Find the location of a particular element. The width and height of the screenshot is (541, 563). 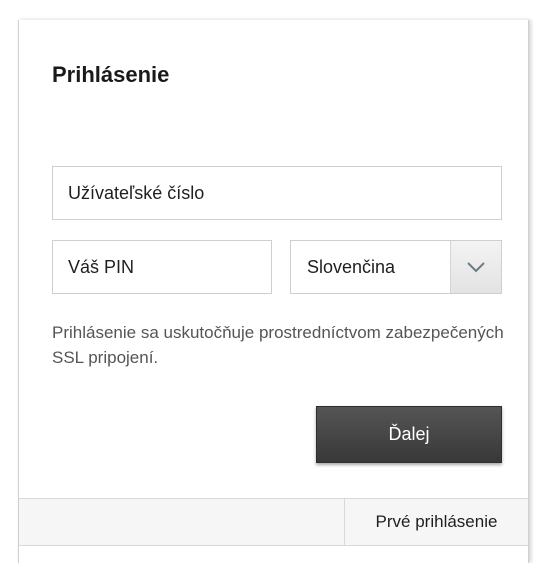

next-button-label: Ďalej is located at coordinates (409, 434).